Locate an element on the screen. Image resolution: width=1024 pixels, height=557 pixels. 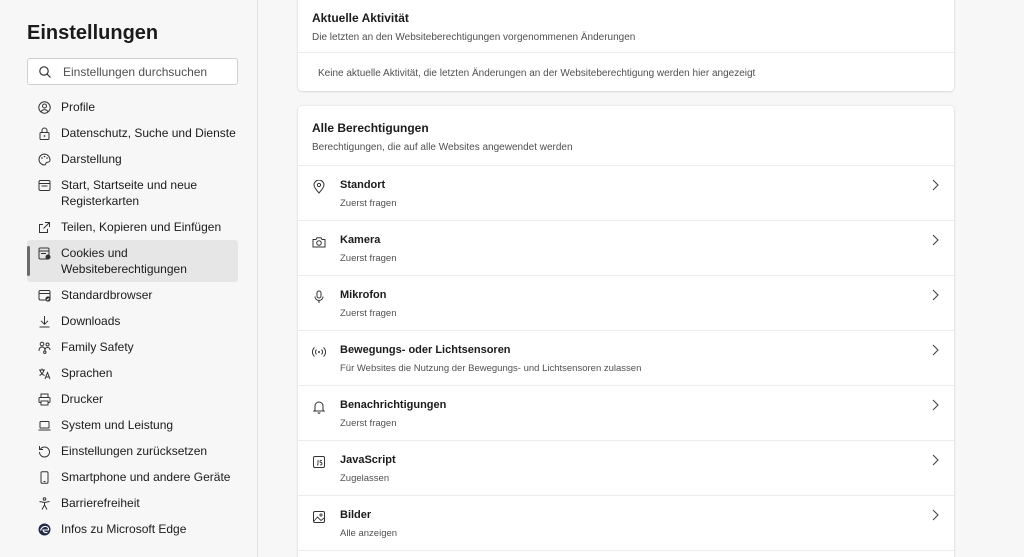
image-icon is located at coordinates (319, 517).